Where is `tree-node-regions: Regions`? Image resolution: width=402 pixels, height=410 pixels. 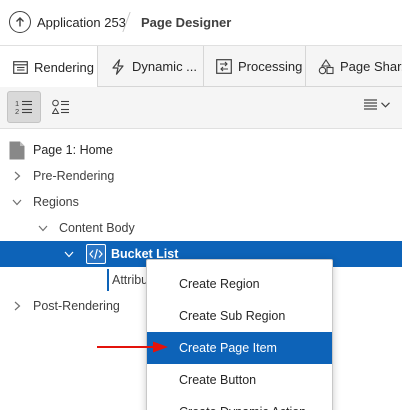
tree-node-regions: Regions is located at coordinates (201, 202).